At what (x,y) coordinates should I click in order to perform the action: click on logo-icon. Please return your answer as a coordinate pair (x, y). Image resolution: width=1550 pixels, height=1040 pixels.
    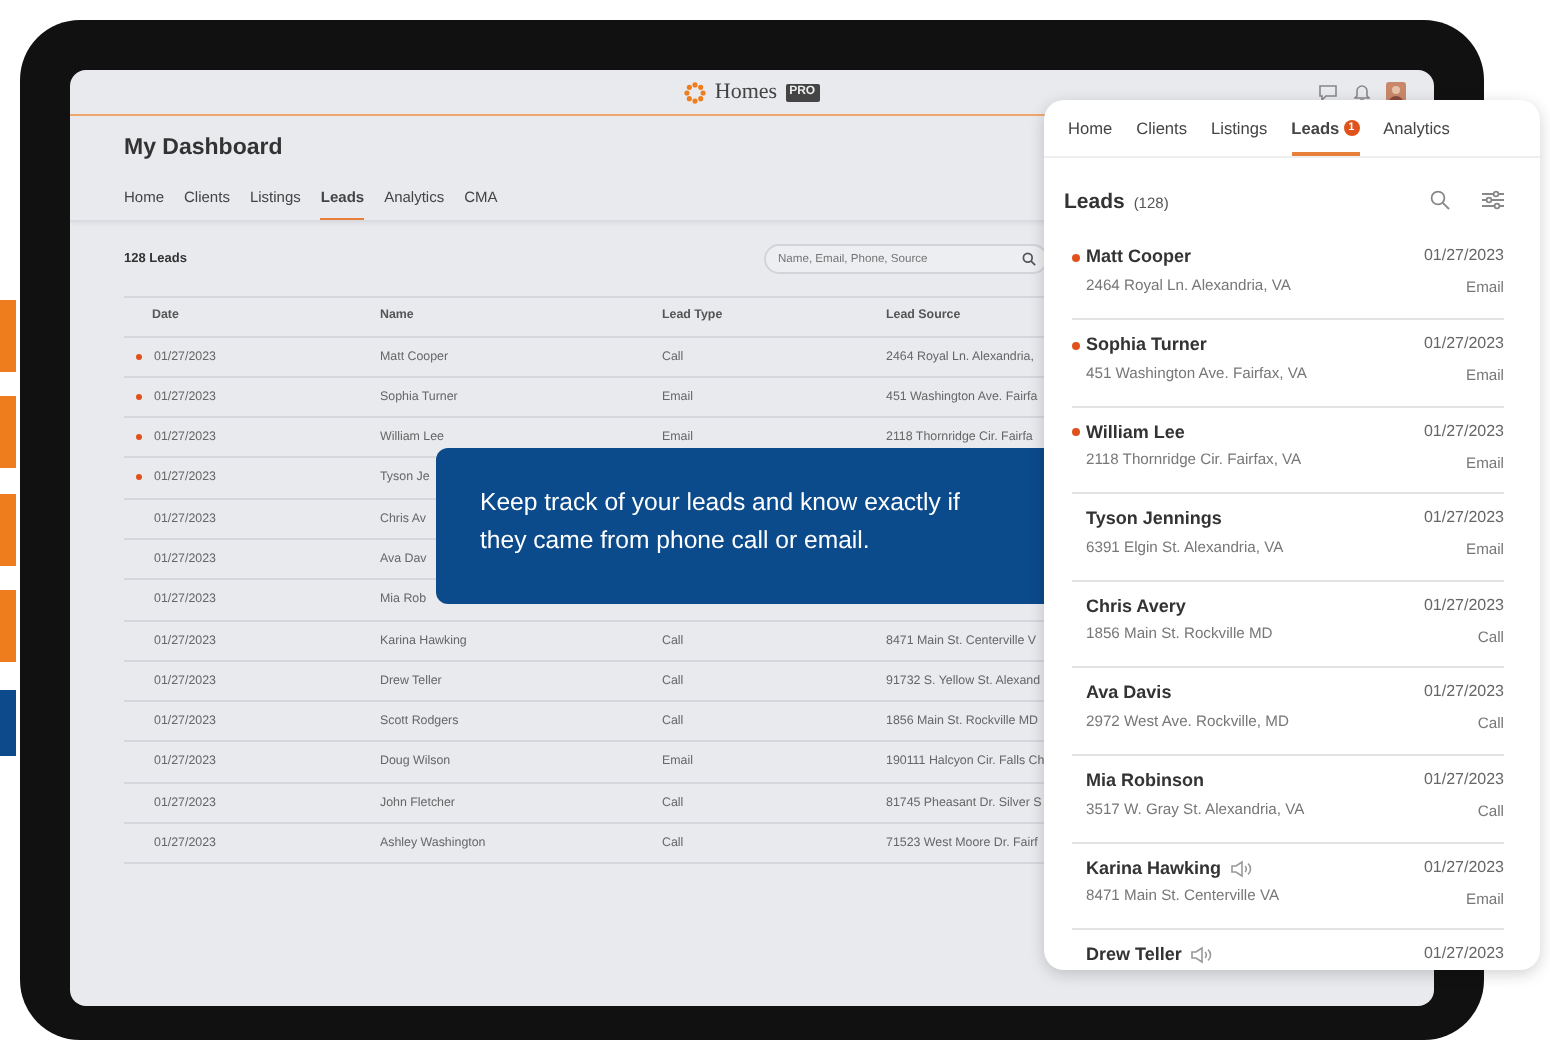
    Looking at the image, I should click on (695, 92).